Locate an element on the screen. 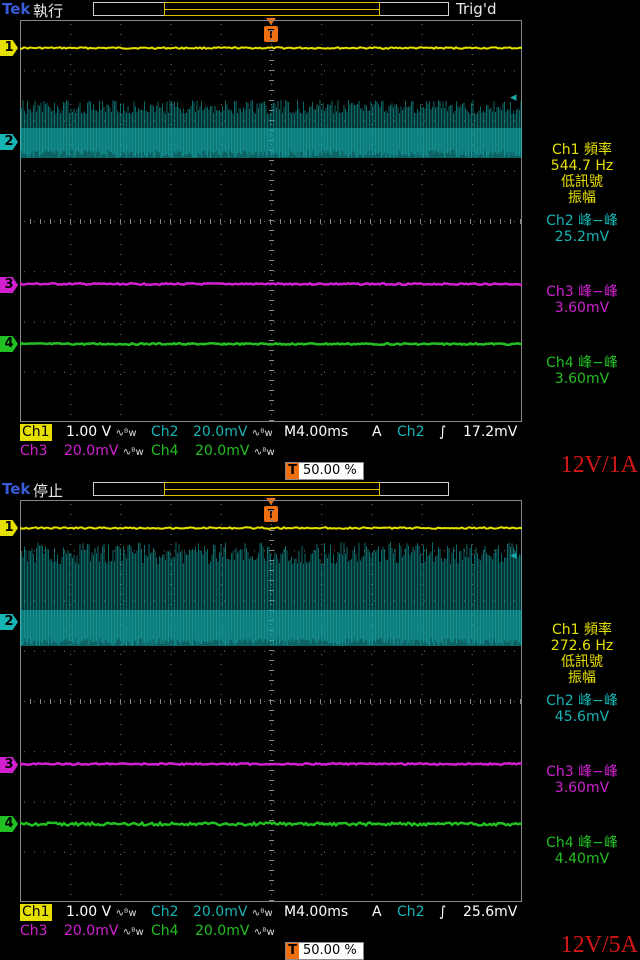  top-status-bar: Tek 停止 is located at coordinates (320, 490).